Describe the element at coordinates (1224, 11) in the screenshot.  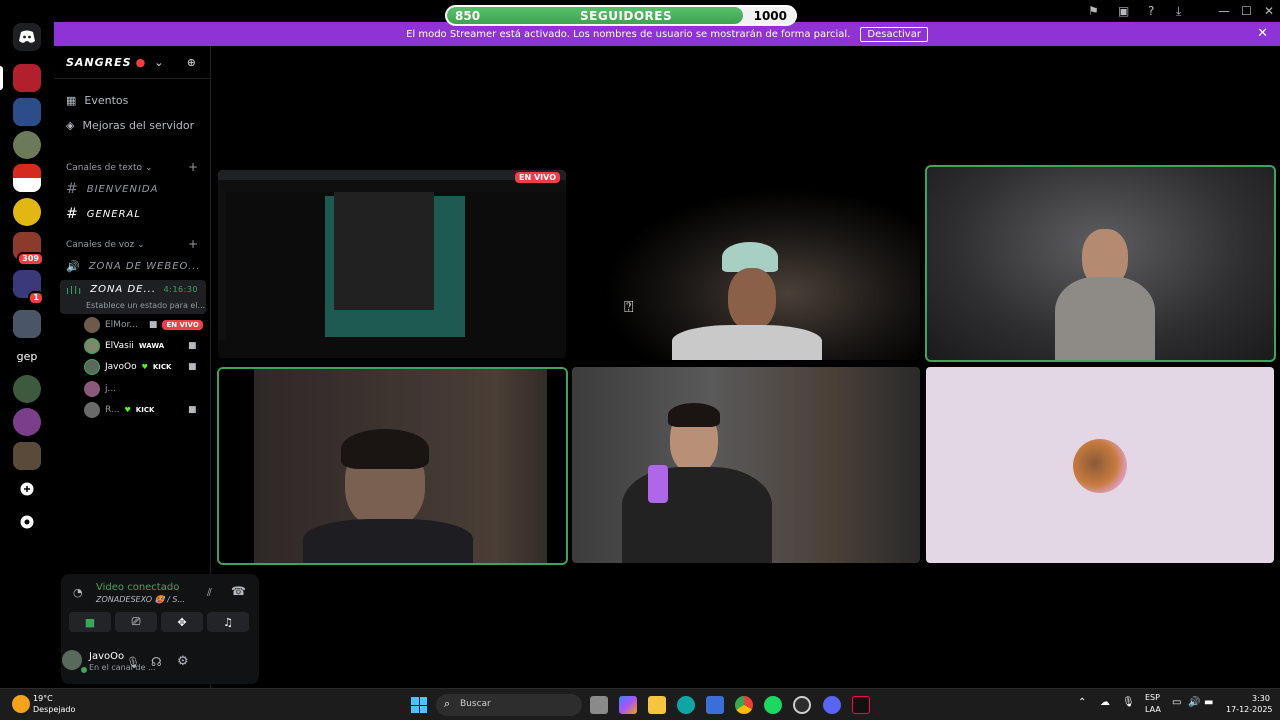
I see `minimize-icon: —` at that location.